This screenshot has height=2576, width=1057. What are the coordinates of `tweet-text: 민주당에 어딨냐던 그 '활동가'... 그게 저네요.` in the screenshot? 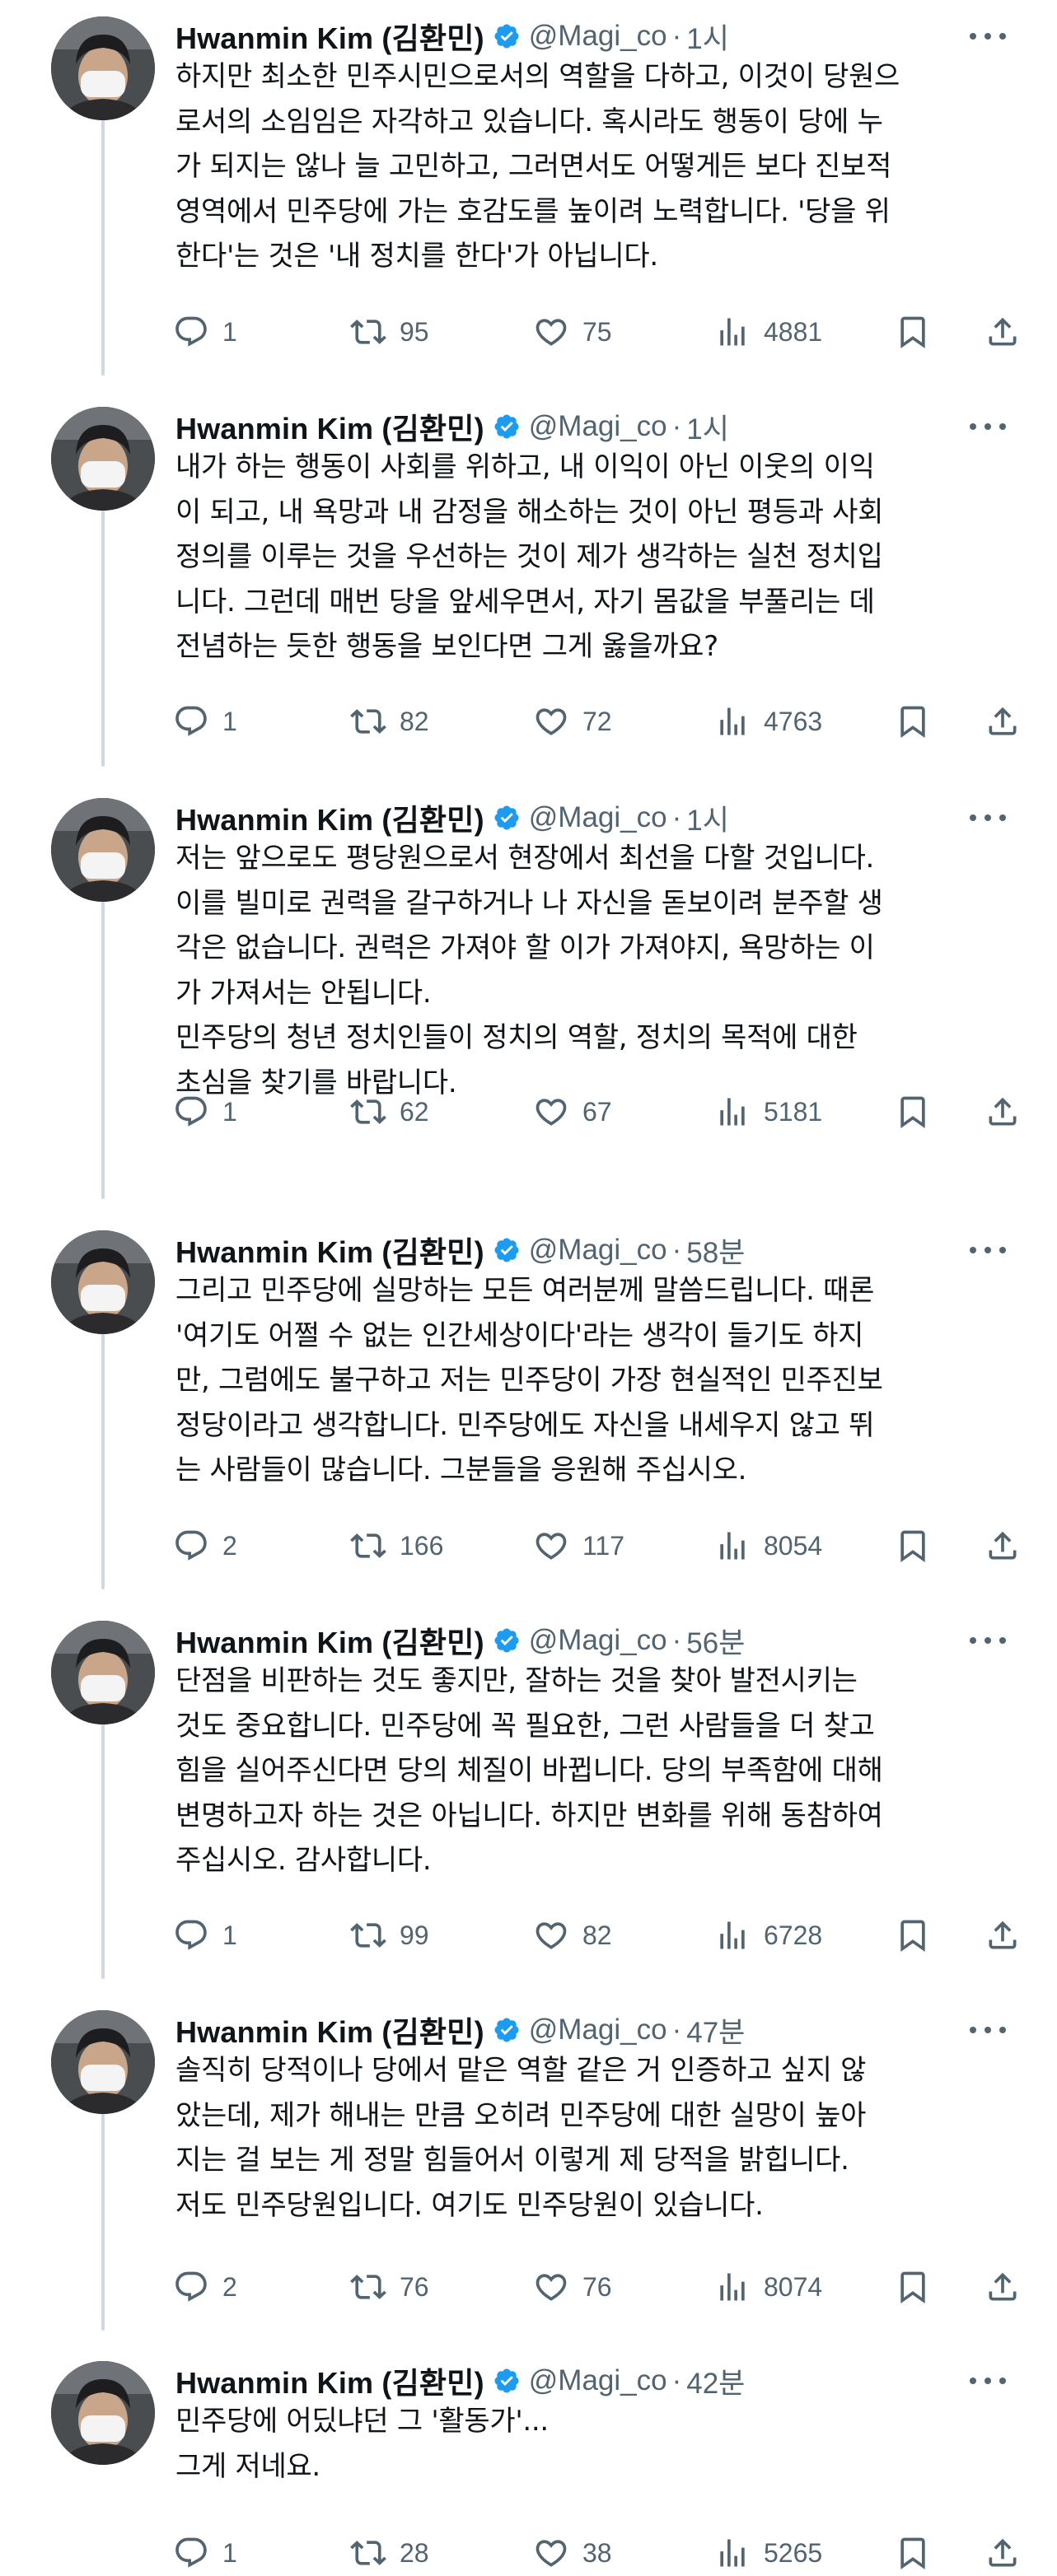 It's located at (362, 2444).